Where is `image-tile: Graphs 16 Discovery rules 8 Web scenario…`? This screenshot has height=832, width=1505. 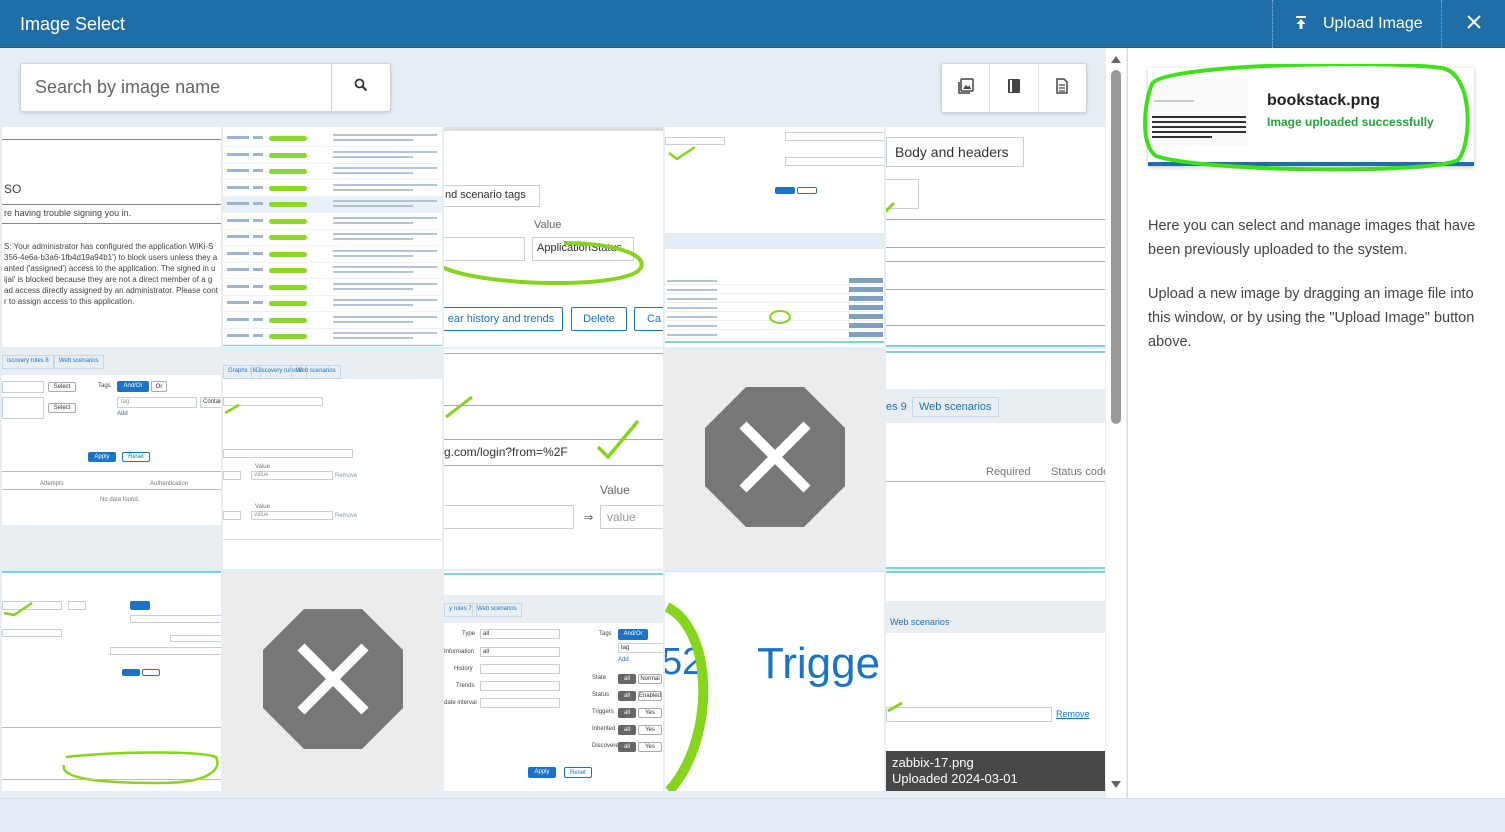 image-tile: Graphs 16 Discovery rules 8 Web scenario… is located at coordinates (332, 459).